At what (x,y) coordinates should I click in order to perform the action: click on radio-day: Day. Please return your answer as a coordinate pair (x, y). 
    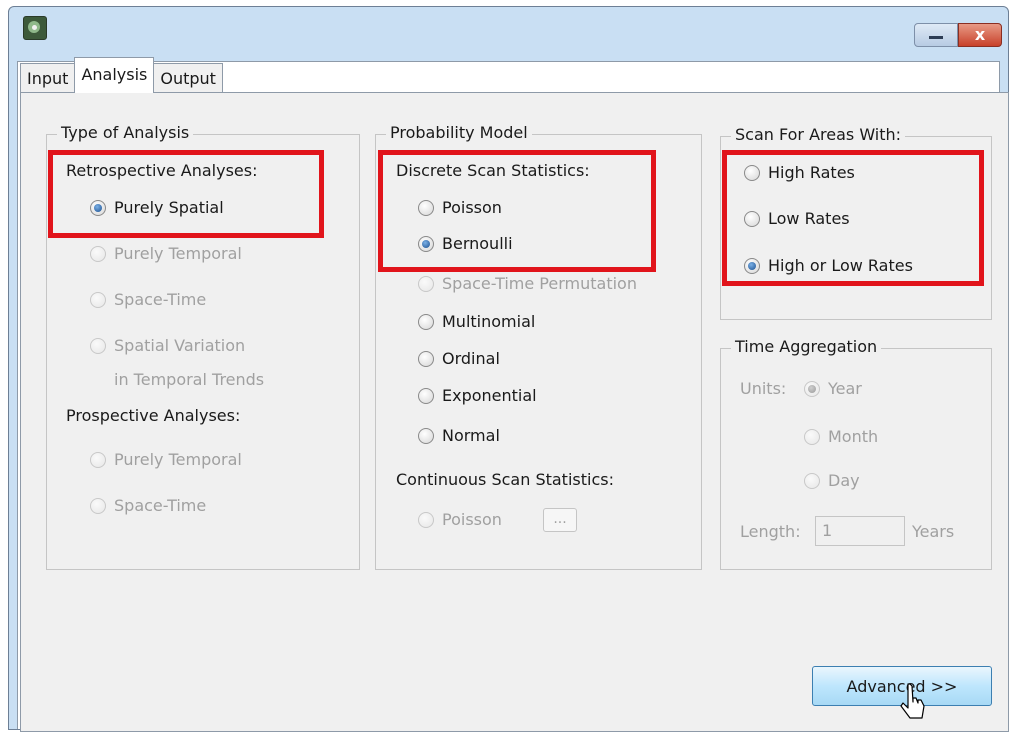
    Looking at the image, I should click on (832, 480).